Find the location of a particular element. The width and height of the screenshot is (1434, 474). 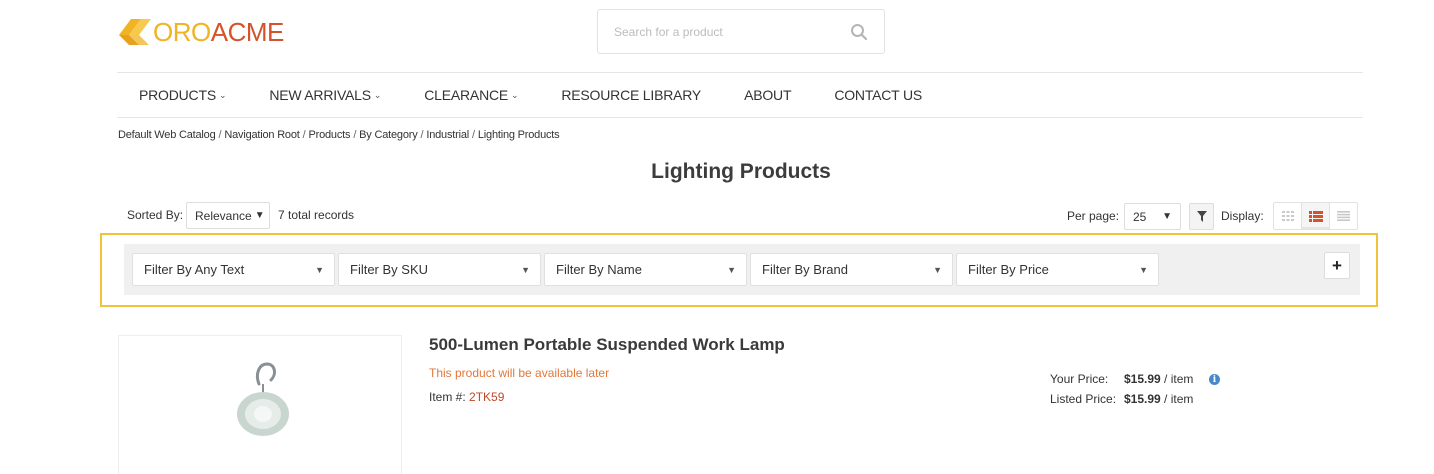

breadcrumb-item: Industrial is located at coordinates (447, 135).